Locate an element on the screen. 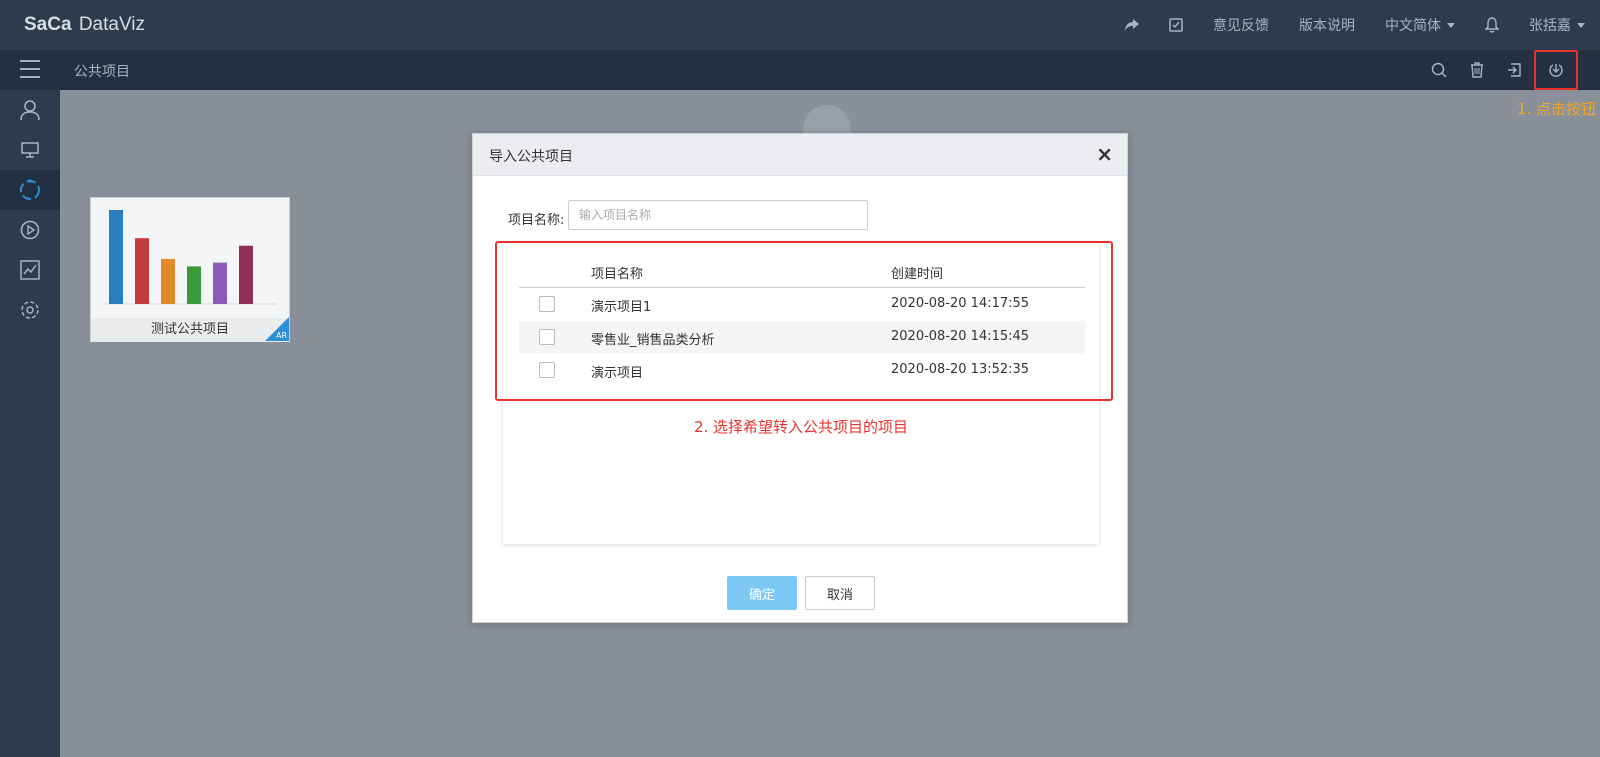  column-time: 创建时间 is located at coordinates (917, 274).